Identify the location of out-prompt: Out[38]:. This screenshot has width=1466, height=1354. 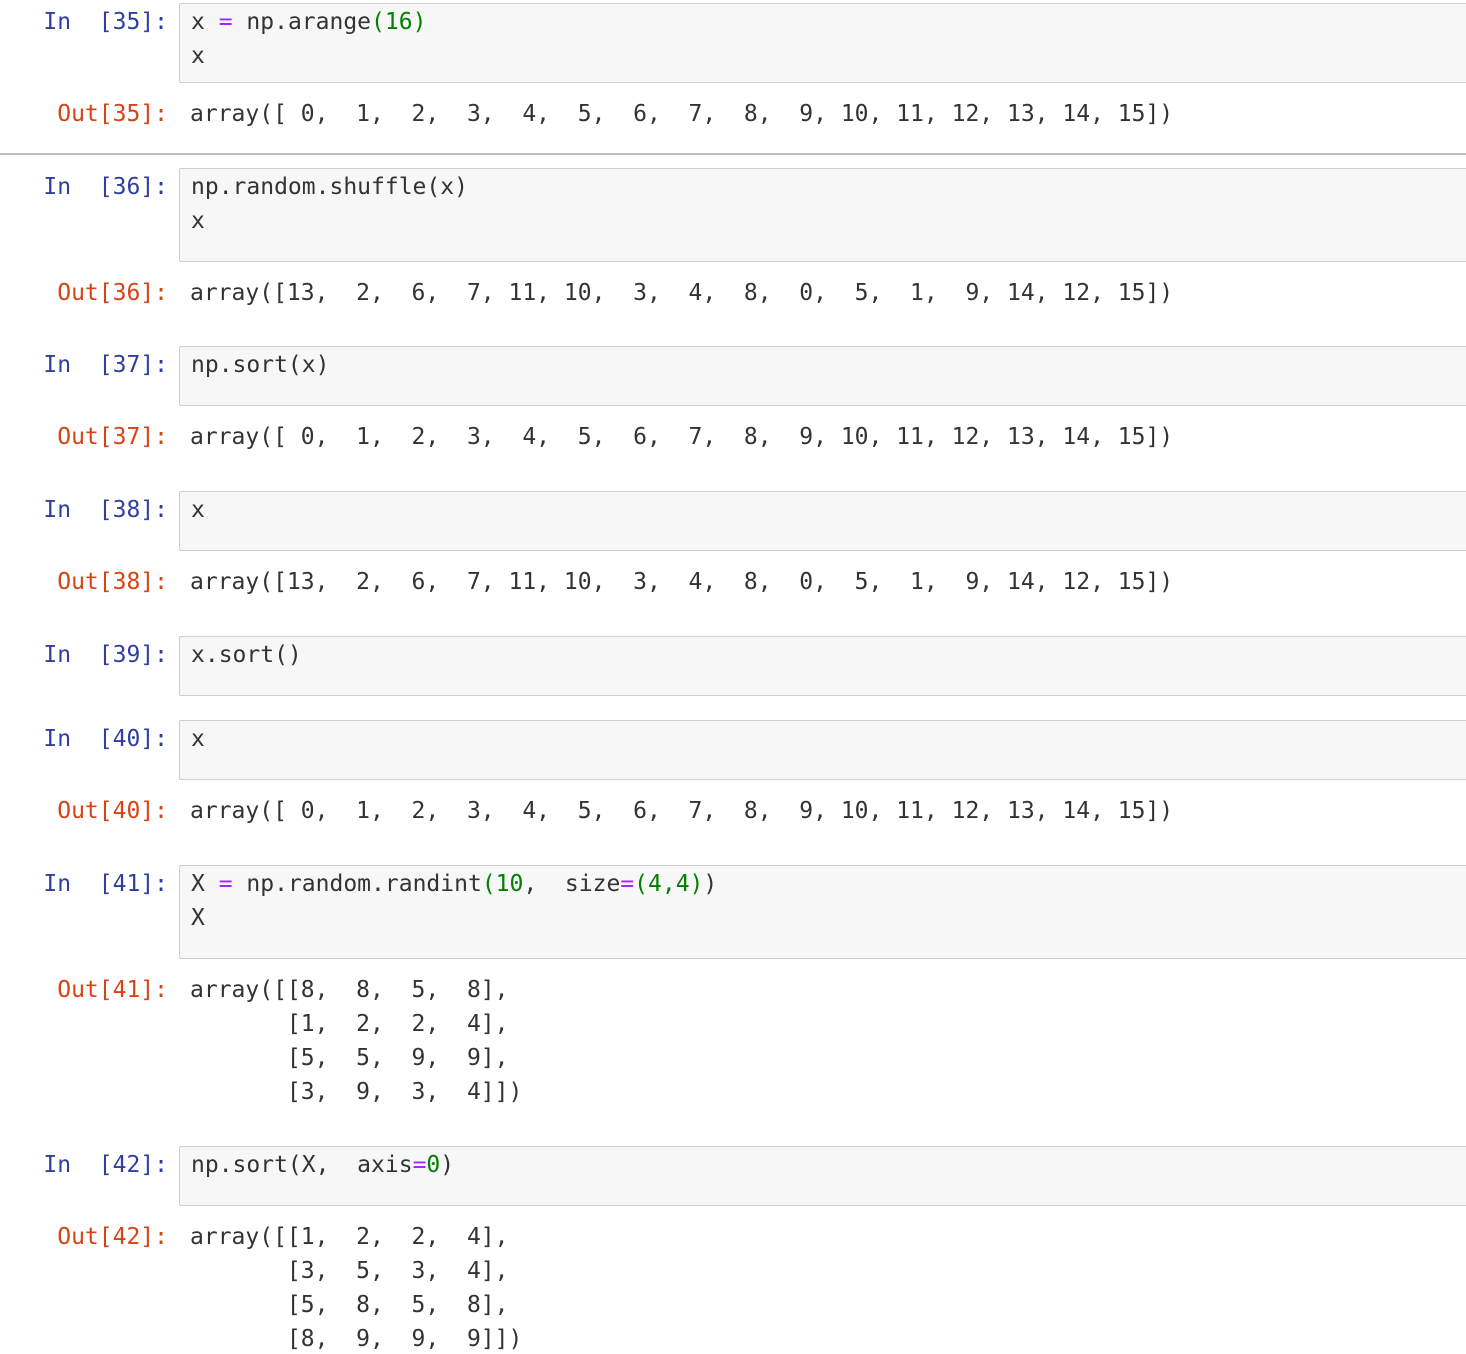
(112, 582).